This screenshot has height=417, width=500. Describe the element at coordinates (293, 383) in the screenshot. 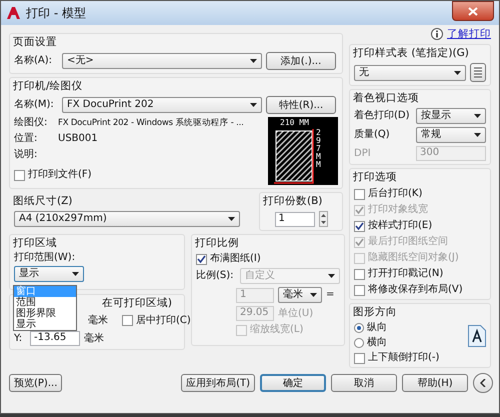

I see `button: 确定` at that location.